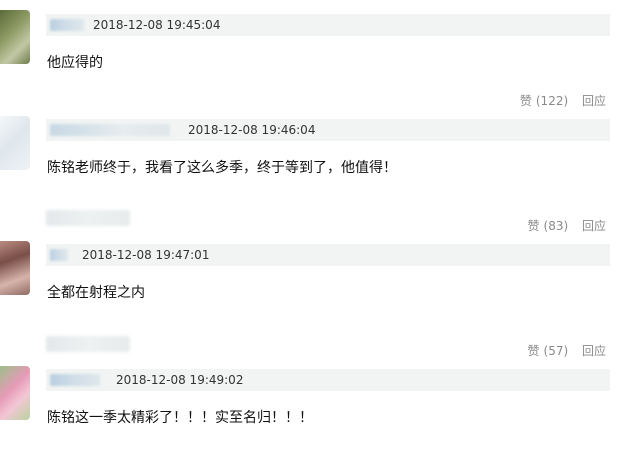 This screenshot has width=620, height=456. Describe the element at coordinates (157, 25) in the screenshot. I see `comment-timestamp: 2018-12-08 19:45:04` at that location.